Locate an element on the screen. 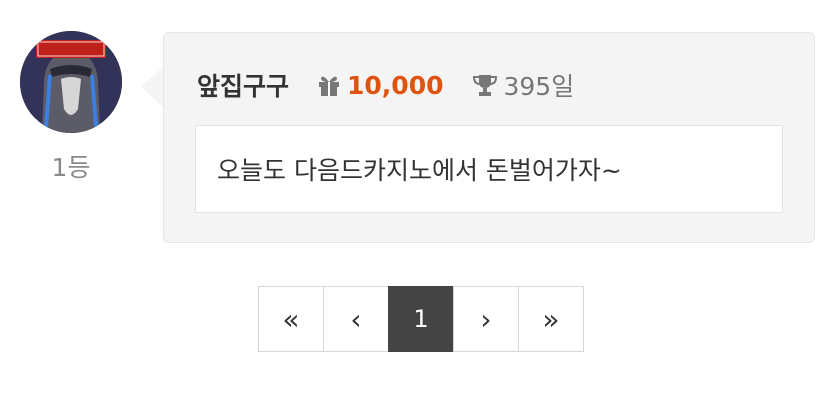 Image resolution: width=835 pixels, height=412 pixels. trophy-icon is located at coordinates (485, 85).